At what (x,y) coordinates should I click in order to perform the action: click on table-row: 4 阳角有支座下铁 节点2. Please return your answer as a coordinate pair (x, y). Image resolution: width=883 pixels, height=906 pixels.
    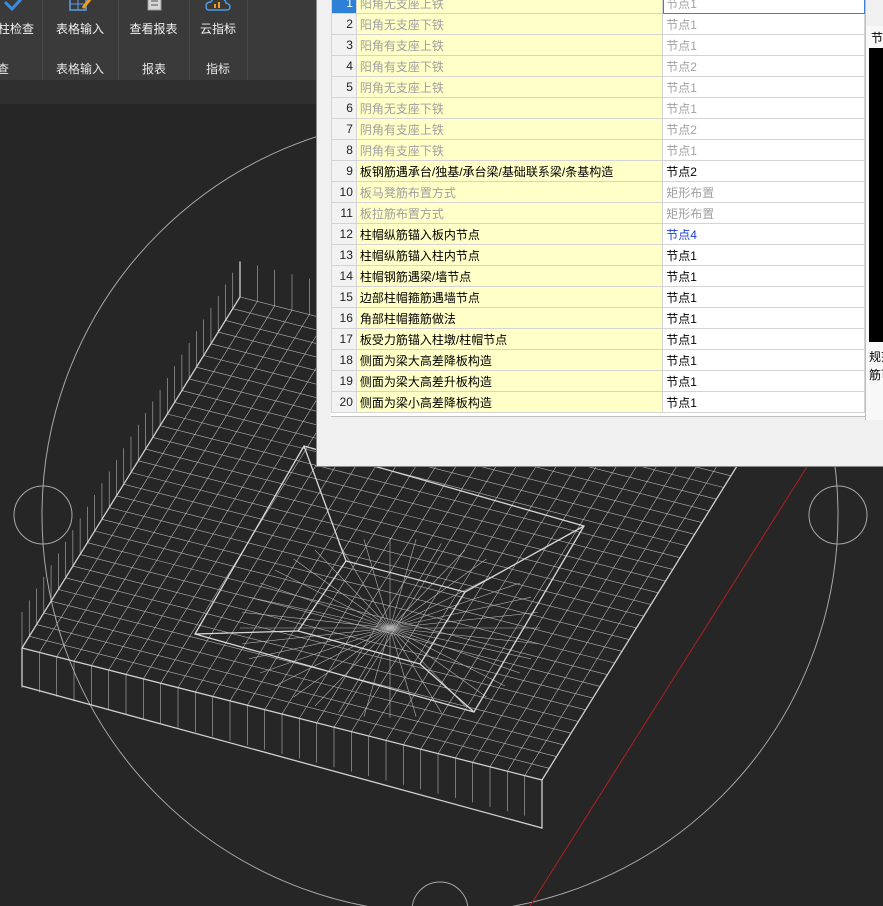
    Looking at the image, I should click on (598, 66).